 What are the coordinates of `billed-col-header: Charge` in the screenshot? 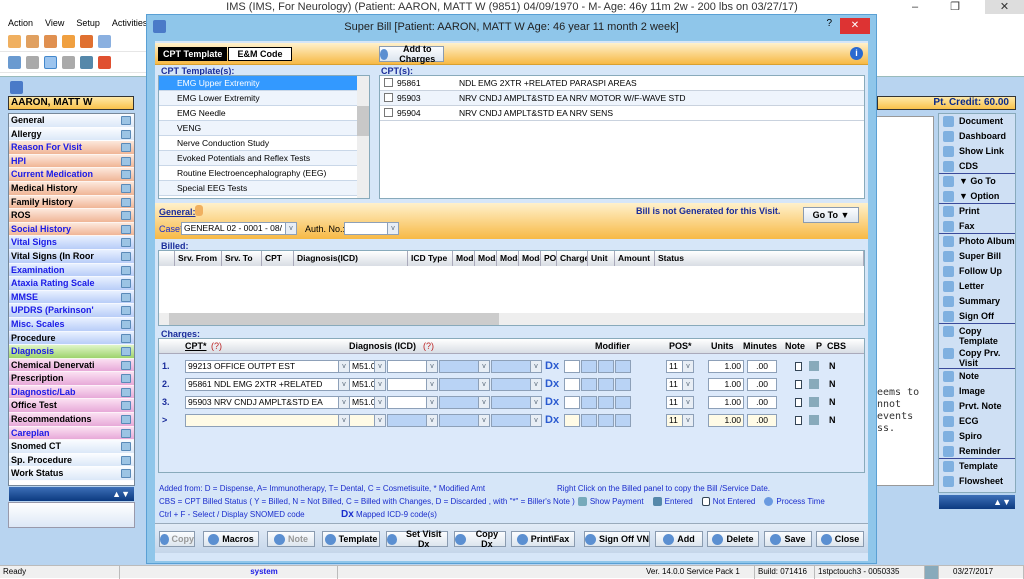 It's located at (572, 258).